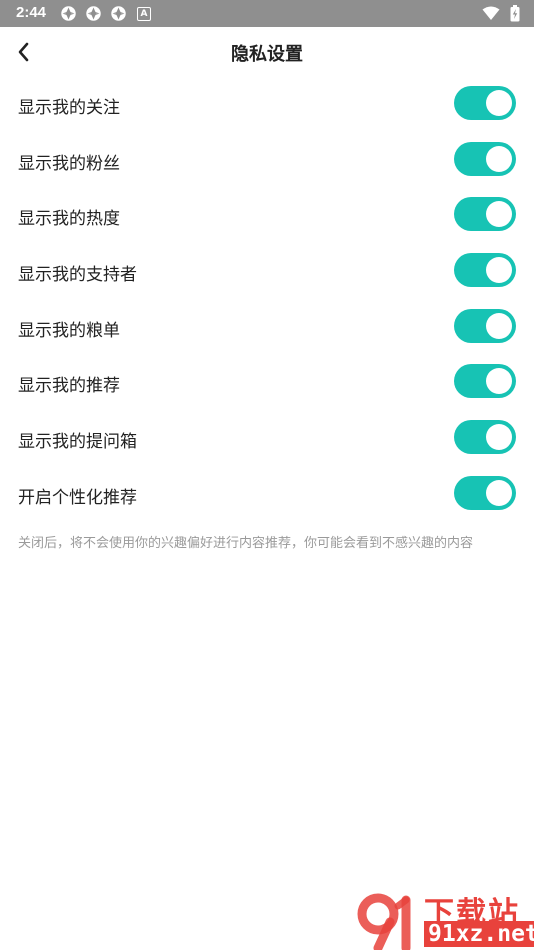 The image size is (534, 950). What do you see at coordinates (485, 158) in the screenshot?
I see `show-fans-toggle` at bounding box center [485, 158].